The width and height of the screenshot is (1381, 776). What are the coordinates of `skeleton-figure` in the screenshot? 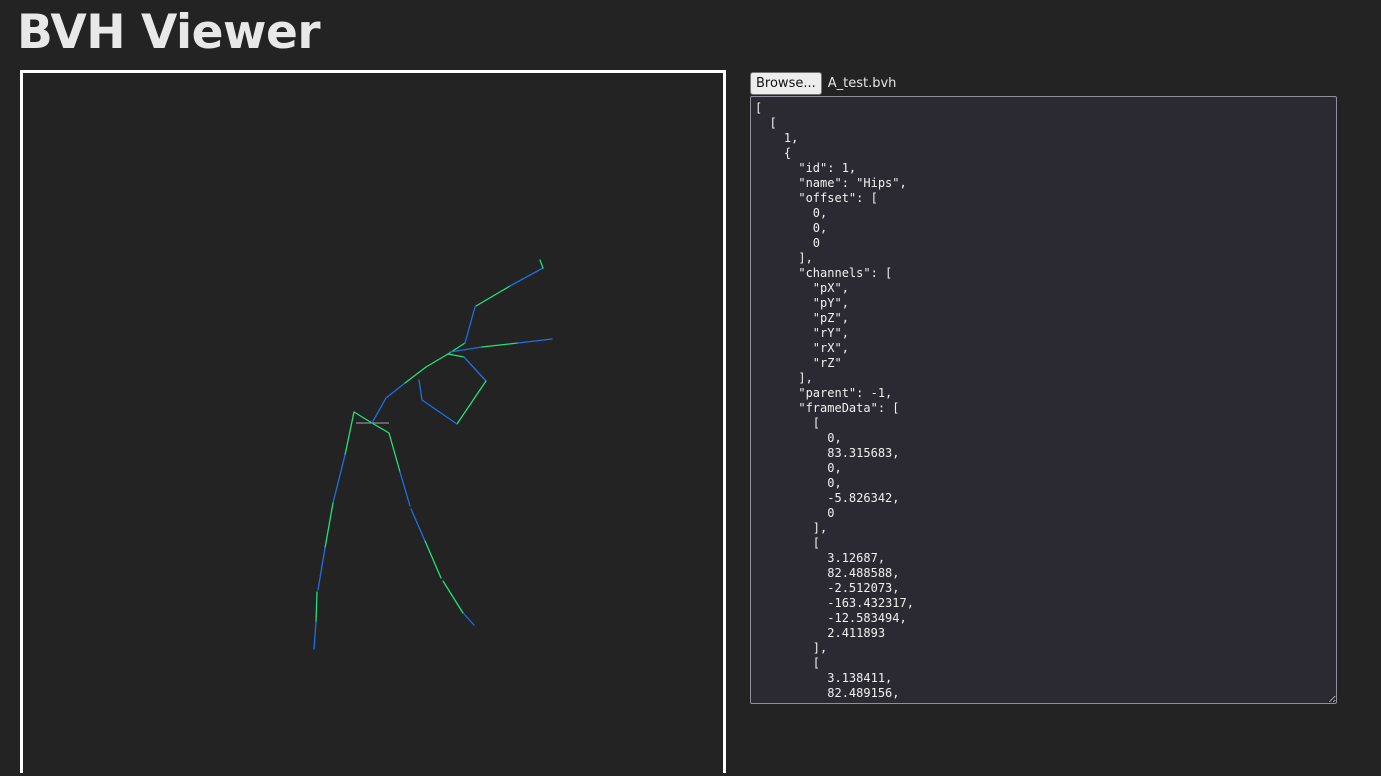 It's located at (433, 454).